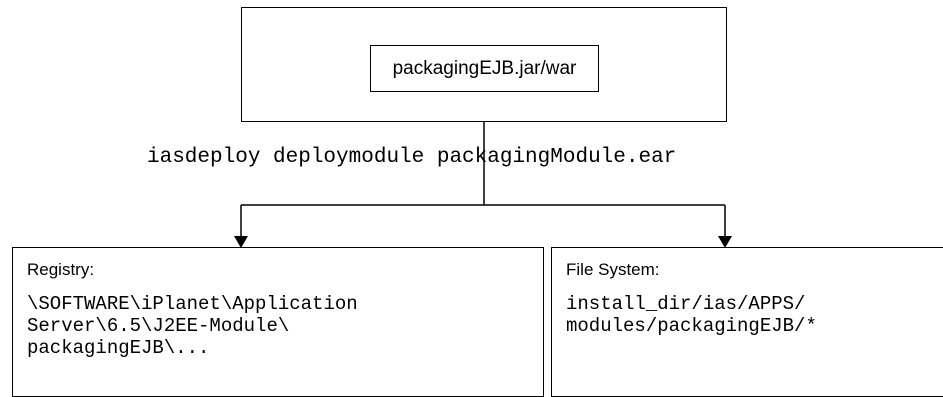 The width and height of the screenshot is (943, 397). I want to click on archive-label-box: packagingEJB.jar/war, so click(484, 68).